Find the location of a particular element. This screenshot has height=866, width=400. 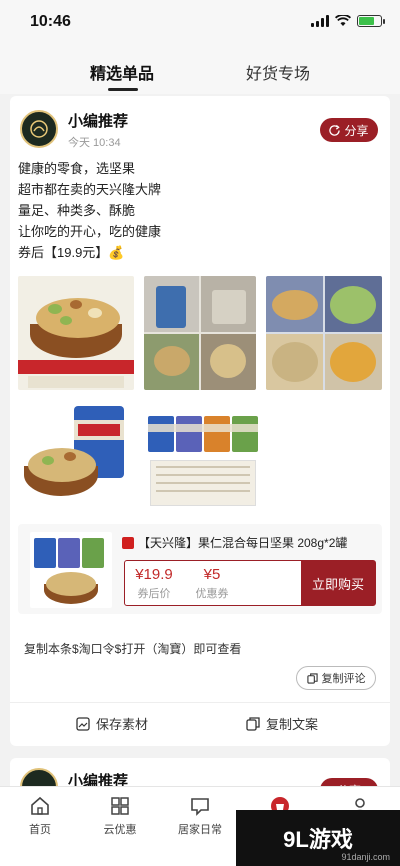

signal-icon is located at coordinates (320, 21).